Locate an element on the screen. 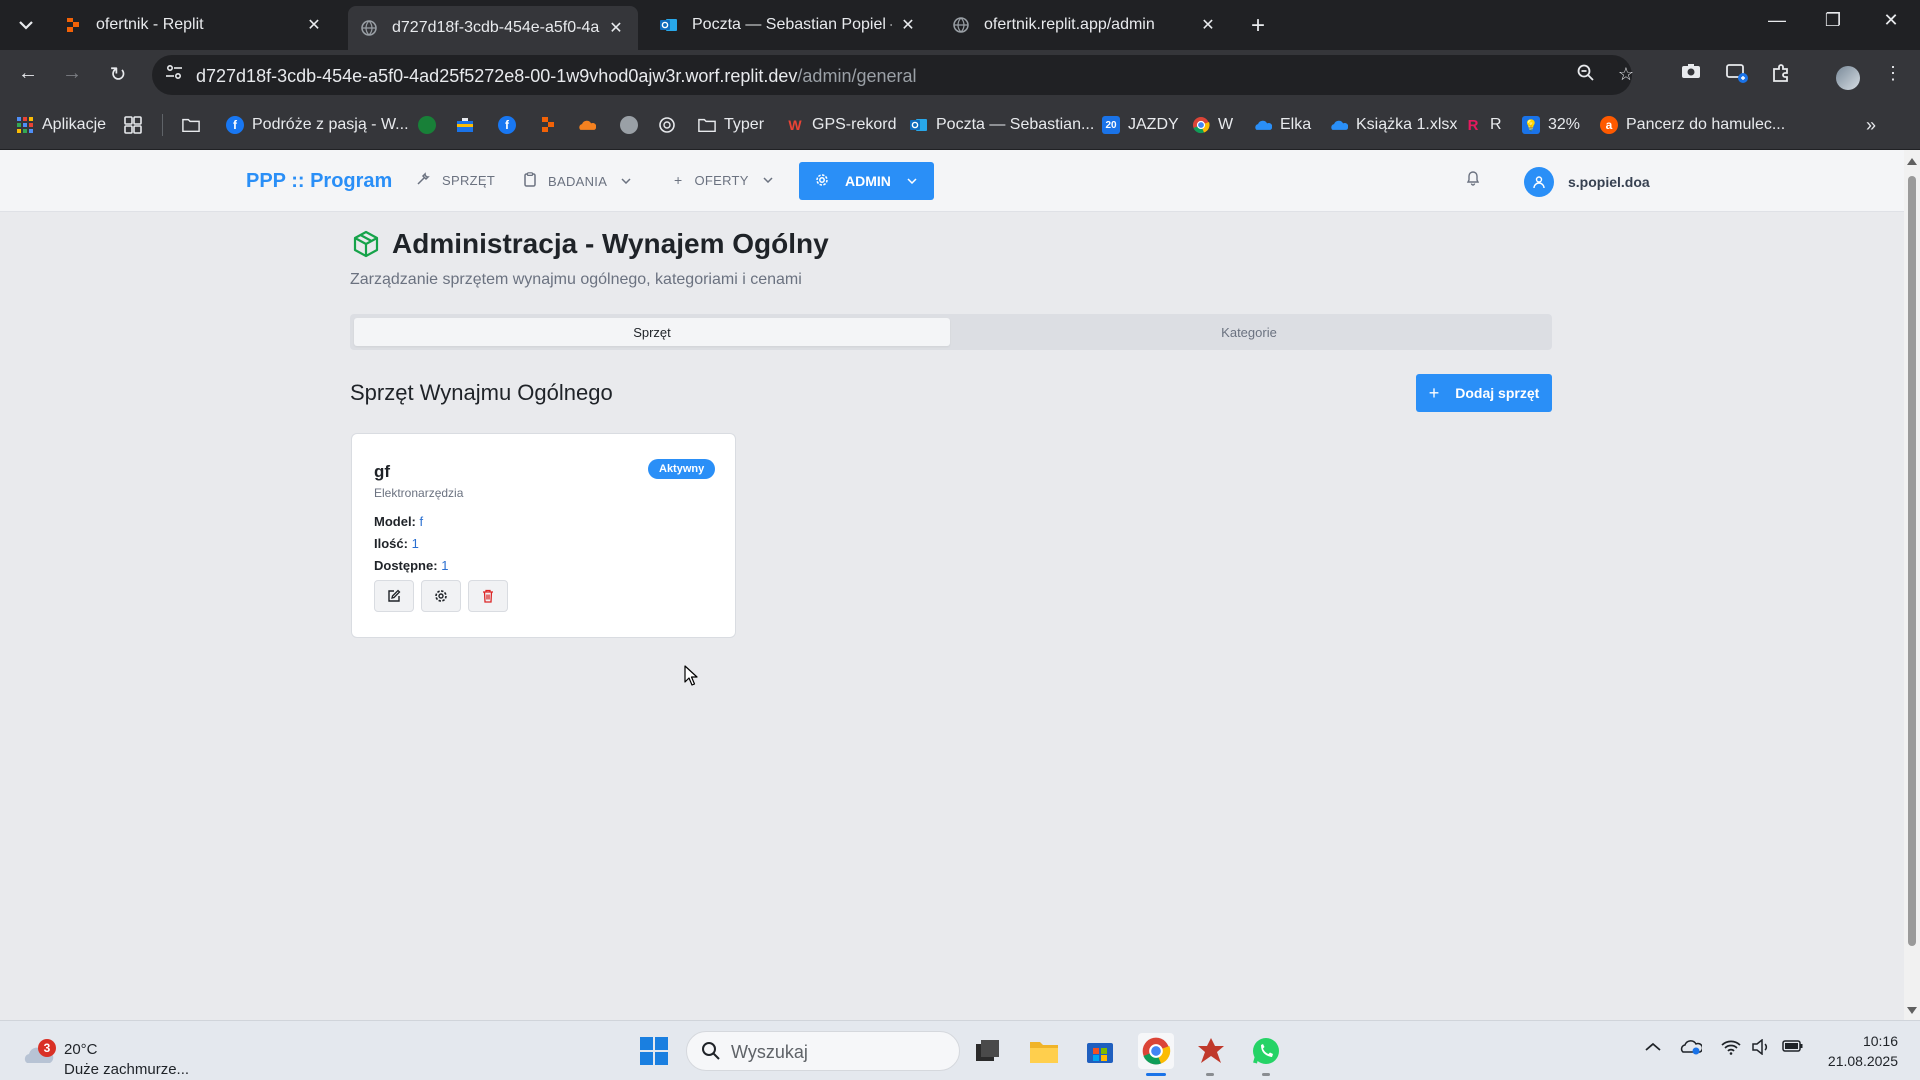 The image size is (1920, 1080). admin-menu-button: ADMIN is located at coordinates (866, 181).